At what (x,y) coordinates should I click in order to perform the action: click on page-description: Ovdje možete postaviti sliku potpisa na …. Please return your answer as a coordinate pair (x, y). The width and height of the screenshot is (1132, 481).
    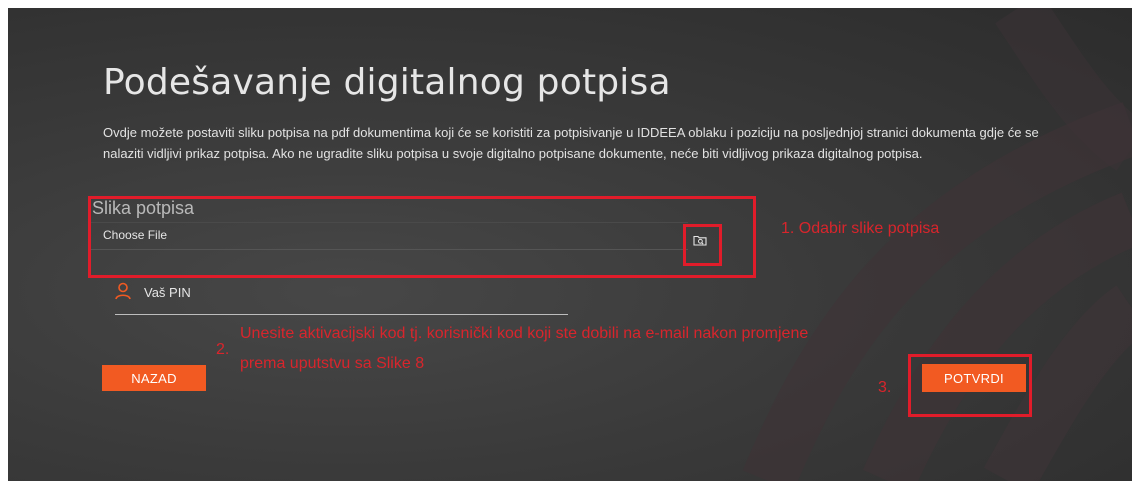
    Looking at the image, I should click on (571, 143).